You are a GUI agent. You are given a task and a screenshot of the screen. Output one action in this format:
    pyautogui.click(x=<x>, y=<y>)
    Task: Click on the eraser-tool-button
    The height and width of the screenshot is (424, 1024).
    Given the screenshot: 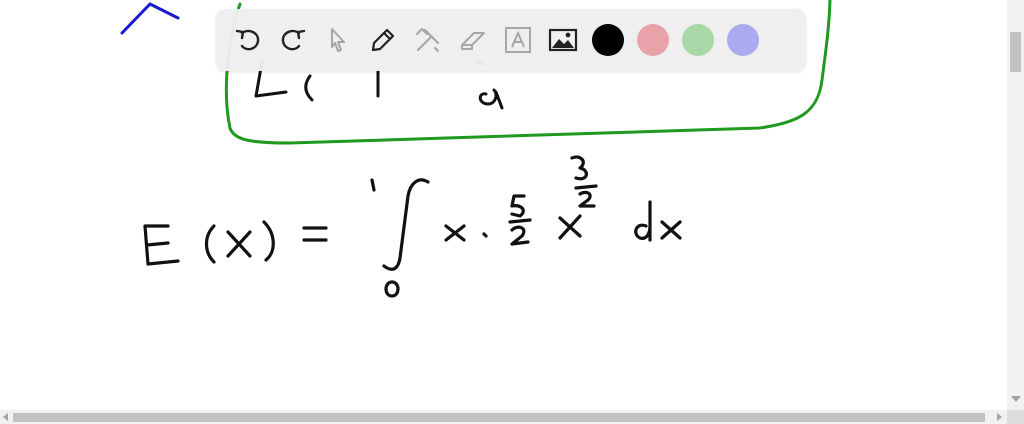 What is the action you would take?
    pyautogui.click(x=473, y=40)
    